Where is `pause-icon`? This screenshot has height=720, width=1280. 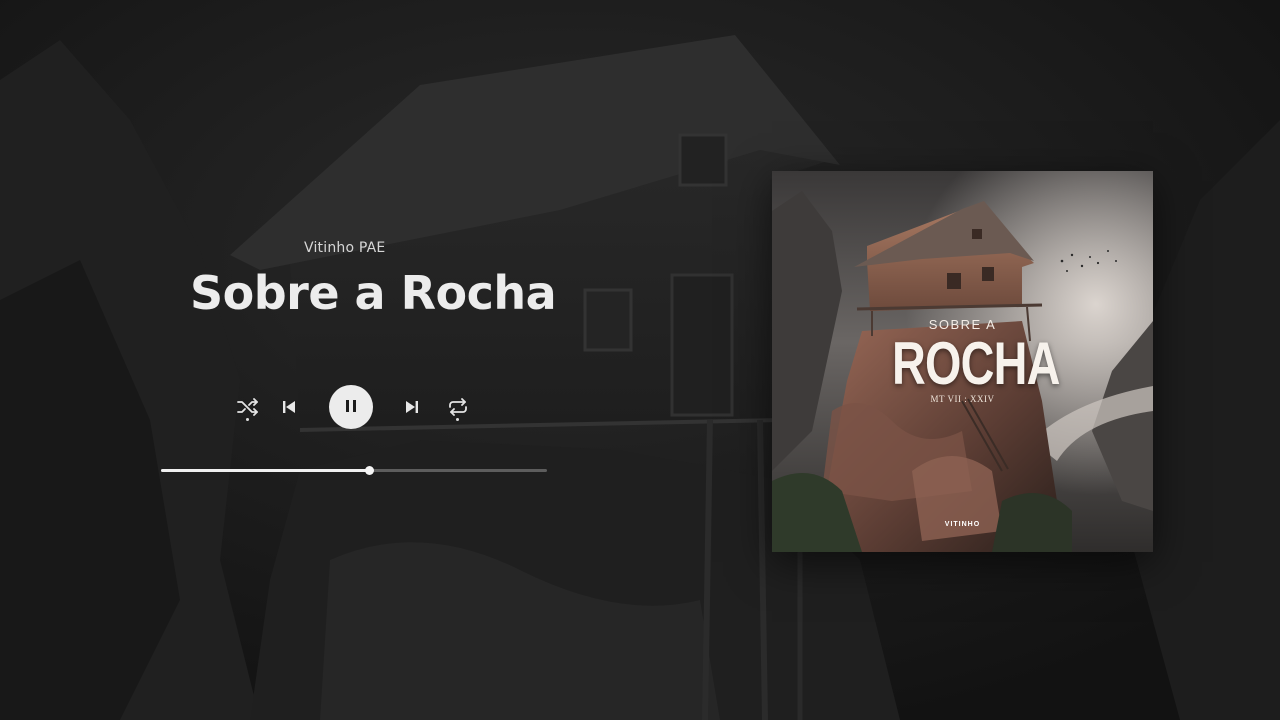
pause-icon is located at coordinates (351, 407).